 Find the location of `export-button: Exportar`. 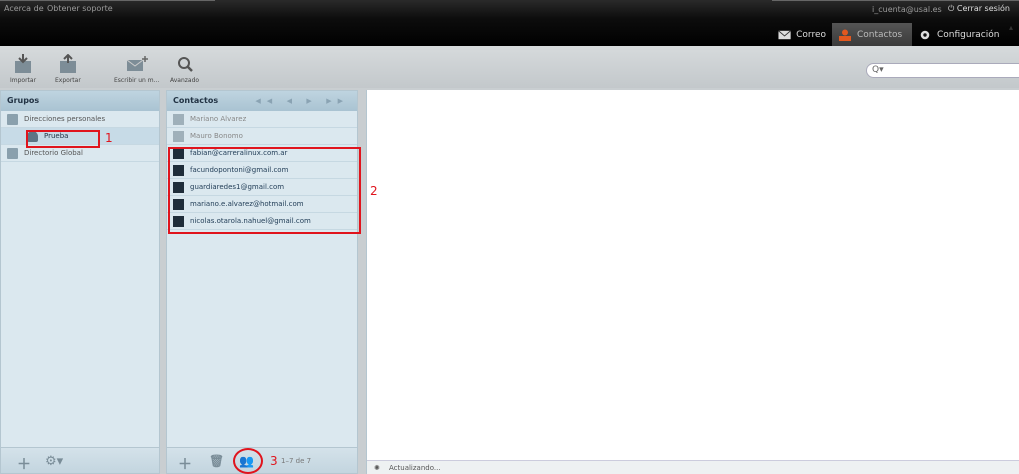

export-button: Exportar is located at coordinates (68, 68).